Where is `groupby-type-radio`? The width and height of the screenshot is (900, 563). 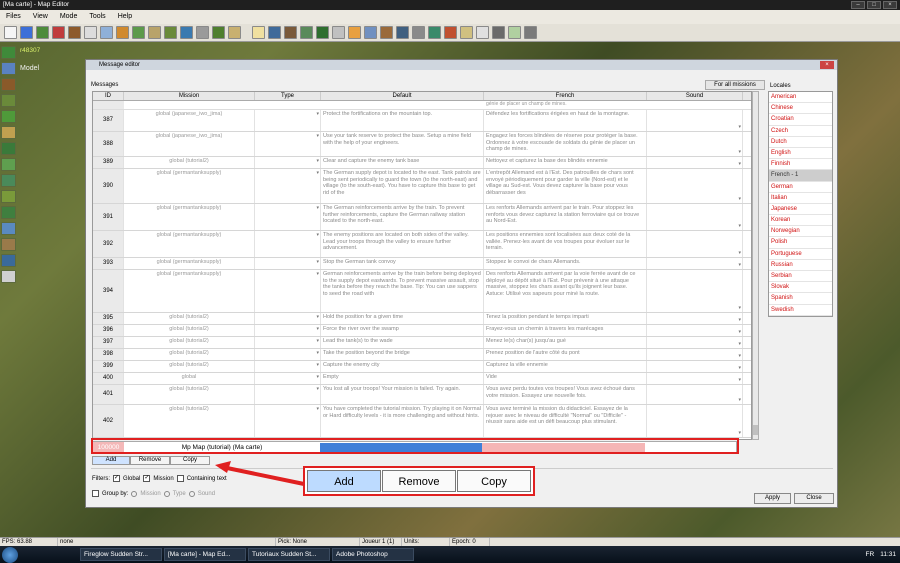
groupby-type-radio is located at coordinates (166, 493).